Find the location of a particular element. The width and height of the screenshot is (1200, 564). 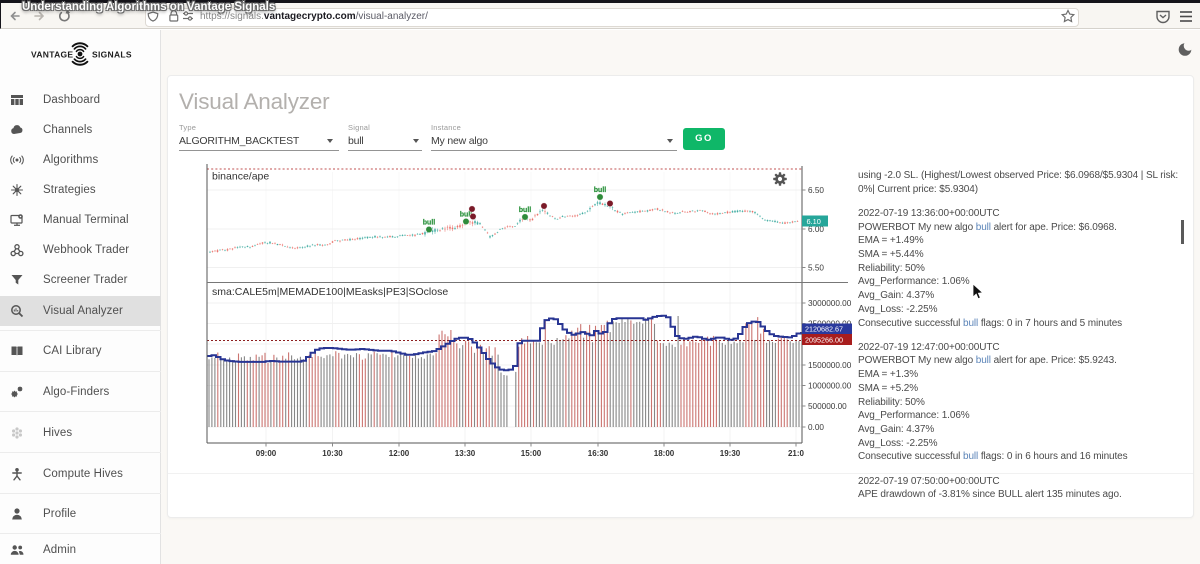

svg-text: 2120682.67 is located at coordinates (824, 329).